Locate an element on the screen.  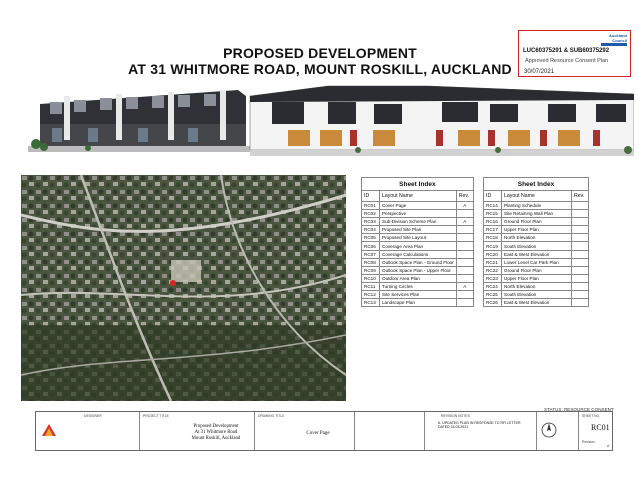
table-row: RC11 Turning Circles A is located at coordinates (417, 286).